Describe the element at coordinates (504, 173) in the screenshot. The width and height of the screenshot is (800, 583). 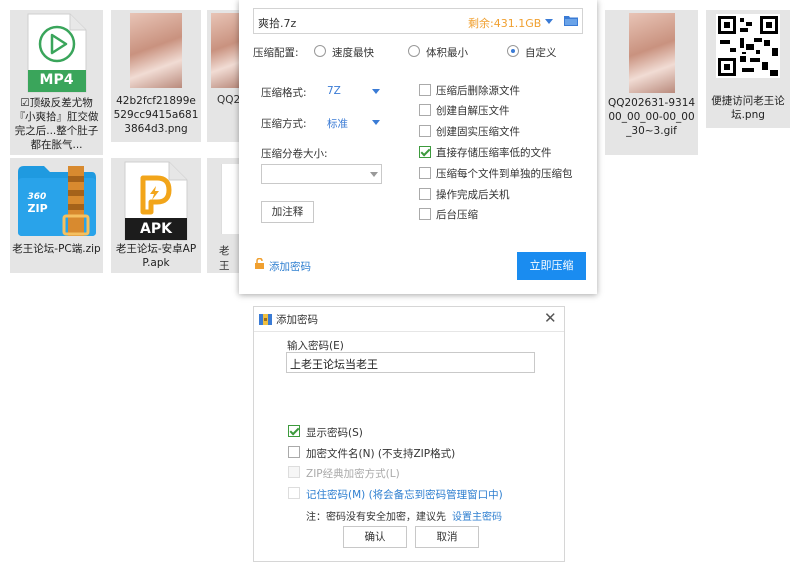
I see `option-label: 压缩每个文件到单独的压缩包` at that location.